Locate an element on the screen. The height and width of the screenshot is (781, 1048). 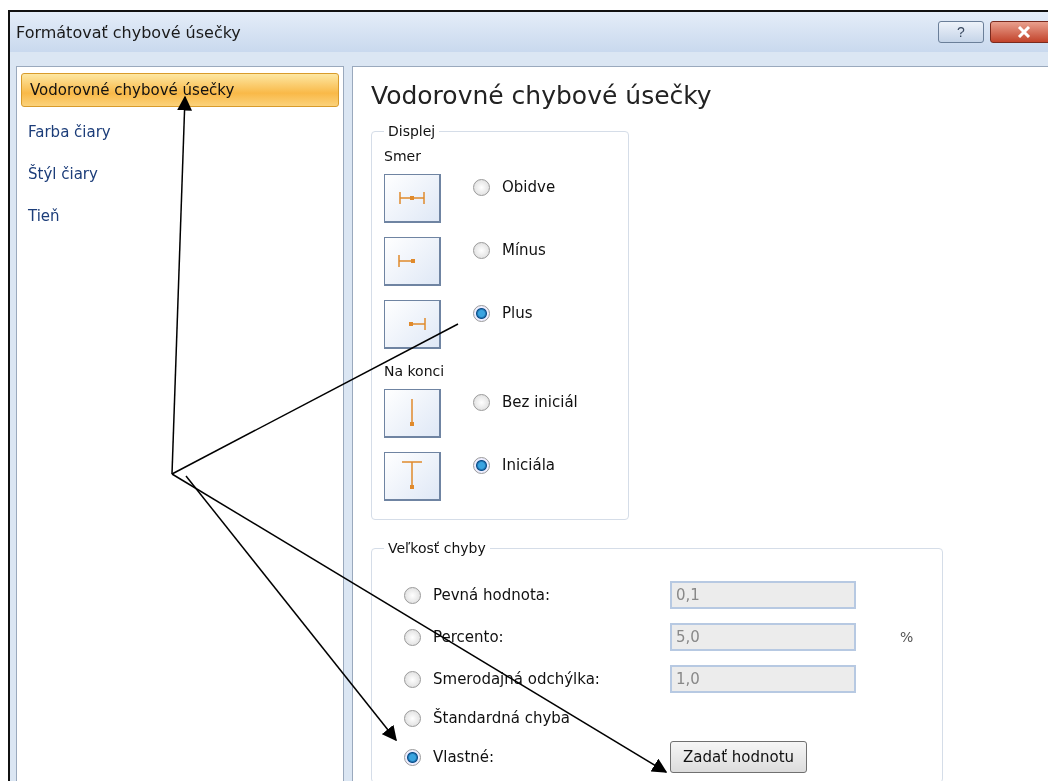
no-cap-icon is located at coordinates (412, 413).